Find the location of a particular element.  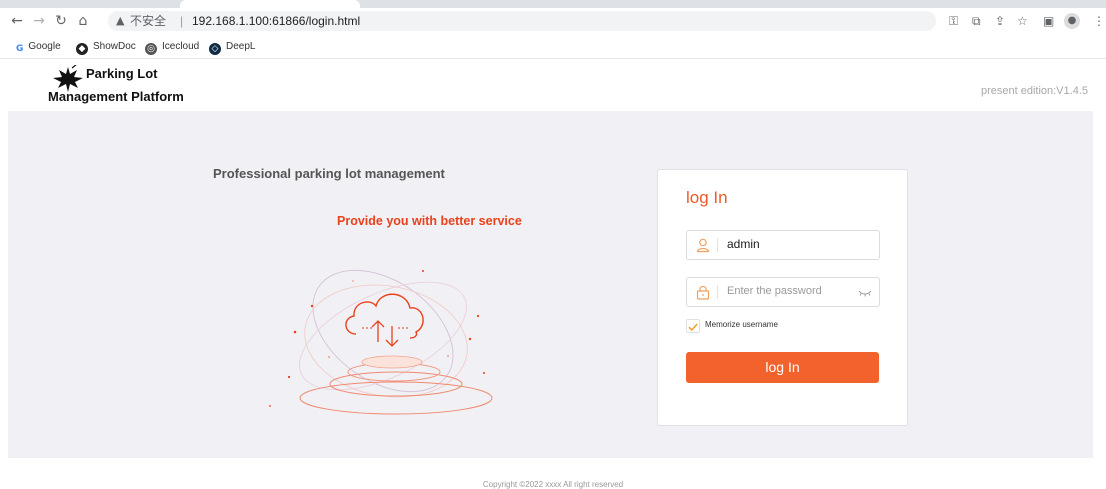

remember-label: Memorize username is located at coordinates (741, 324).